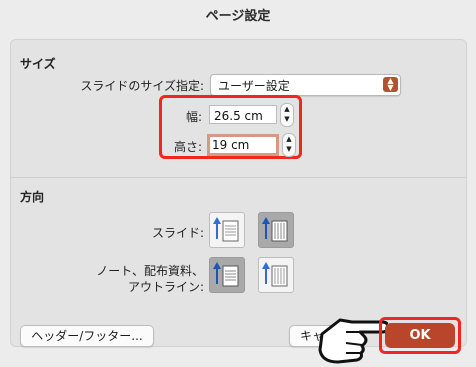 The height and width of the screenshot is (367, 476). I want to click on notes-portrait-button, so click(227, 275).